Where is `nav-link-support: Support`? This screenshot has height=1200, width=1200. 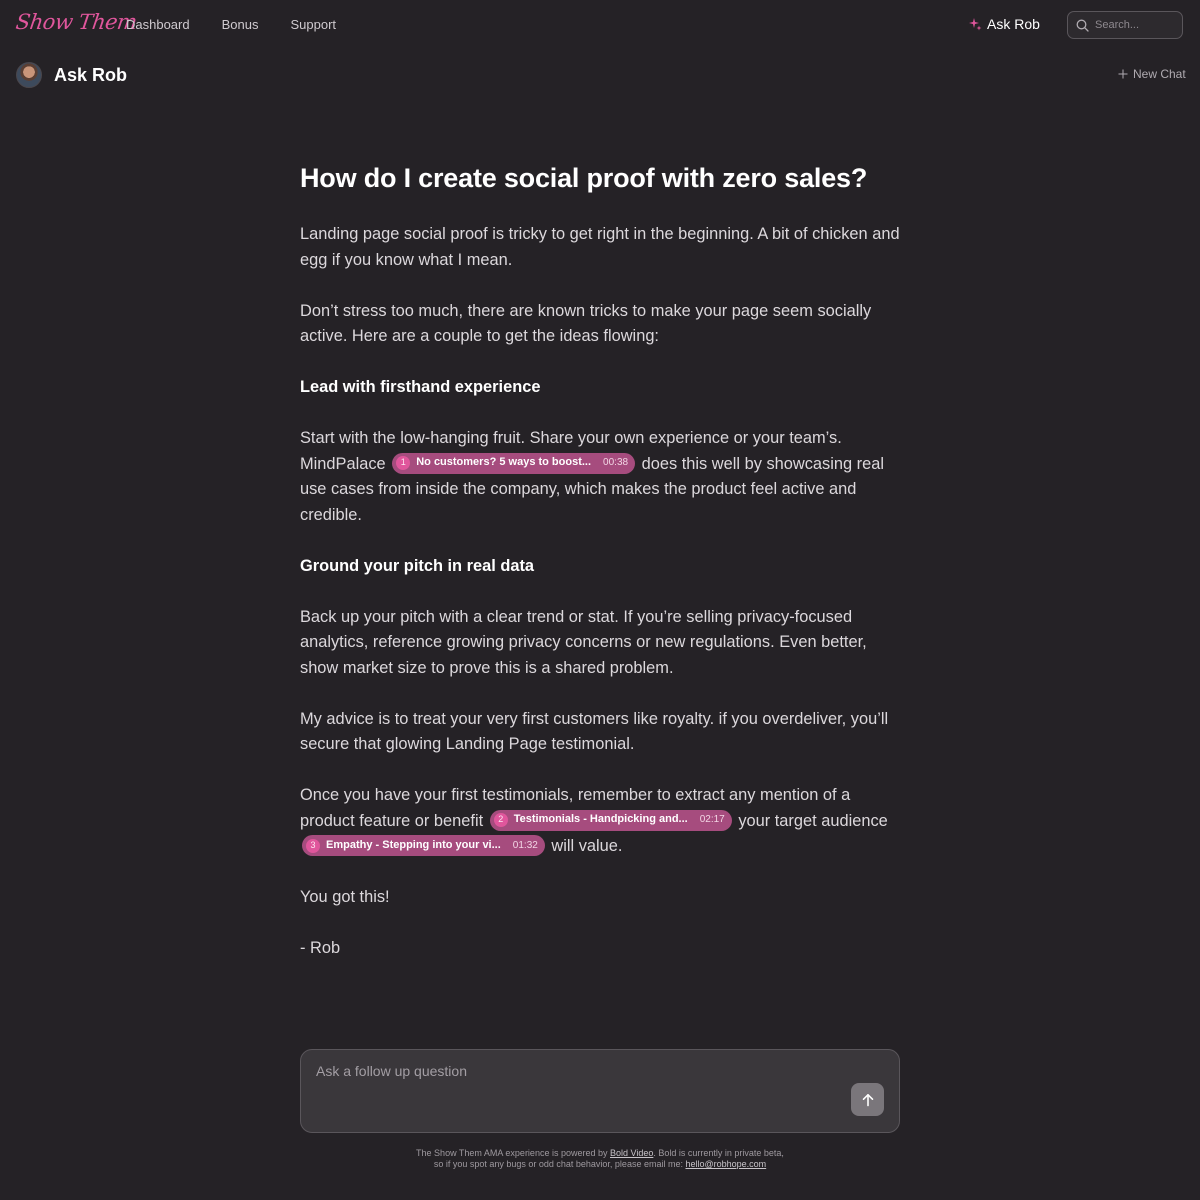 nav-link-support: Support is located at coordinates (313, 24).